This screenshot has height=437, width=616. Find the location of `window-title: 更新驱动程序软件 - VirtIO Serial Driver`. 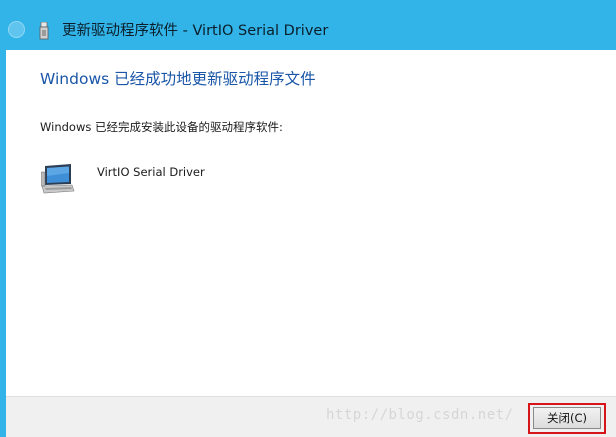

window-title: 更新驱动程序软件 - VirtIO Serial Driver is located at coordinates (195, 31).